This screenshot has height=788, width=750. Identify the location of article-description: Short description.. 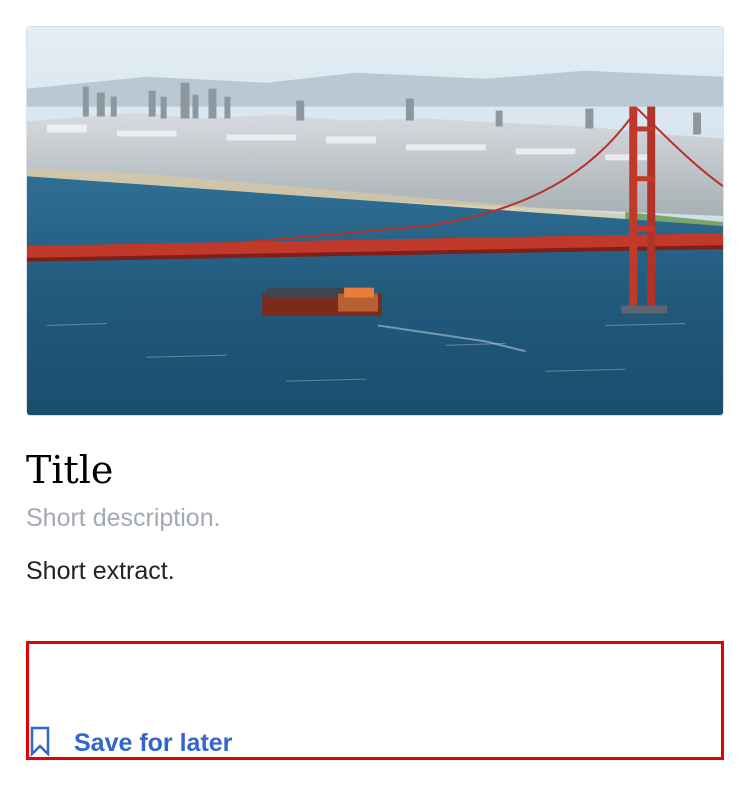
(123, 518).